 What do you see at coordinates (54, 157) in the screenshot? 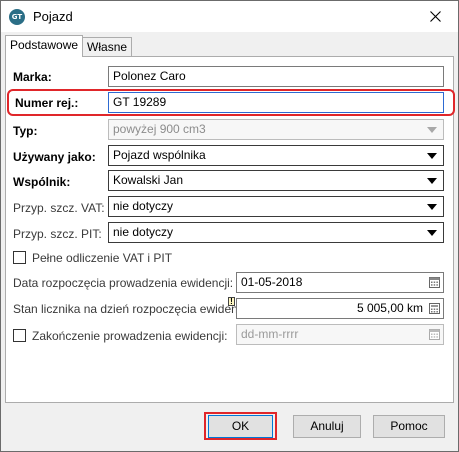
I see `uzywany-jako-label: Używany jako:` at bounding box center [54, 157].